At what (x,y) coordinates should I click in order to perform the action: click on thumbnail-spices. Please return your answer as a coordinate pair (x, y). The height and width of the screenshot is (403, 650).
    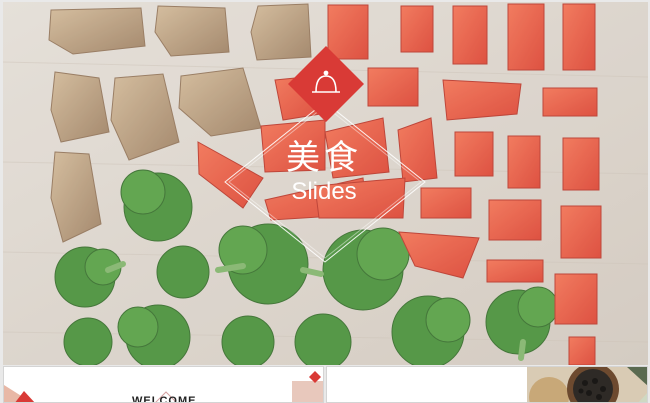
    Looking at the image, I should click on (487, 384).